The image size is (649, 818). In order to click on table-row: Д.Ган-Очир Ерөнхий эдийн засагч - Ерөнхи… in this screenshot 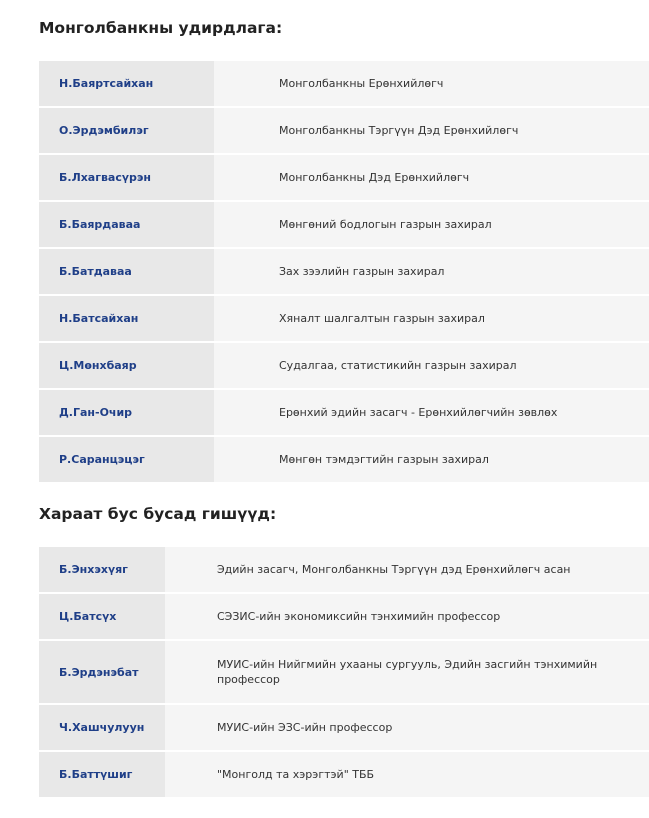, I will do `click(344, 413)`.